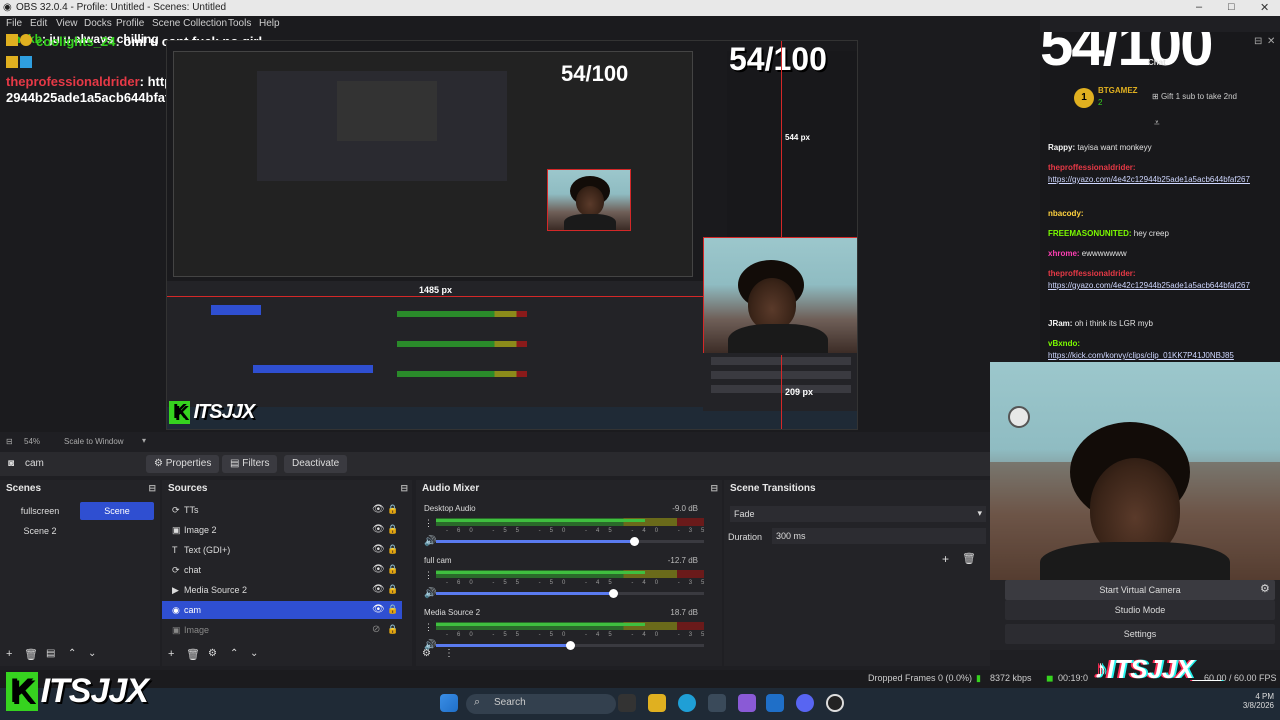 The height and width of the screenshot is (720, 1280). Describe the element at coordinates (1066, 213) in the screenshot. I see `chat-username: nbacody:` at that location.